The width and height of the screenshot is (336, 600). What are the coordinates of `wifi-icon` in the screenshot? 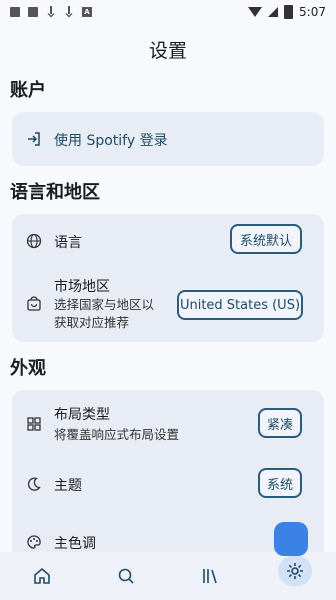 It's located at (255, 12).